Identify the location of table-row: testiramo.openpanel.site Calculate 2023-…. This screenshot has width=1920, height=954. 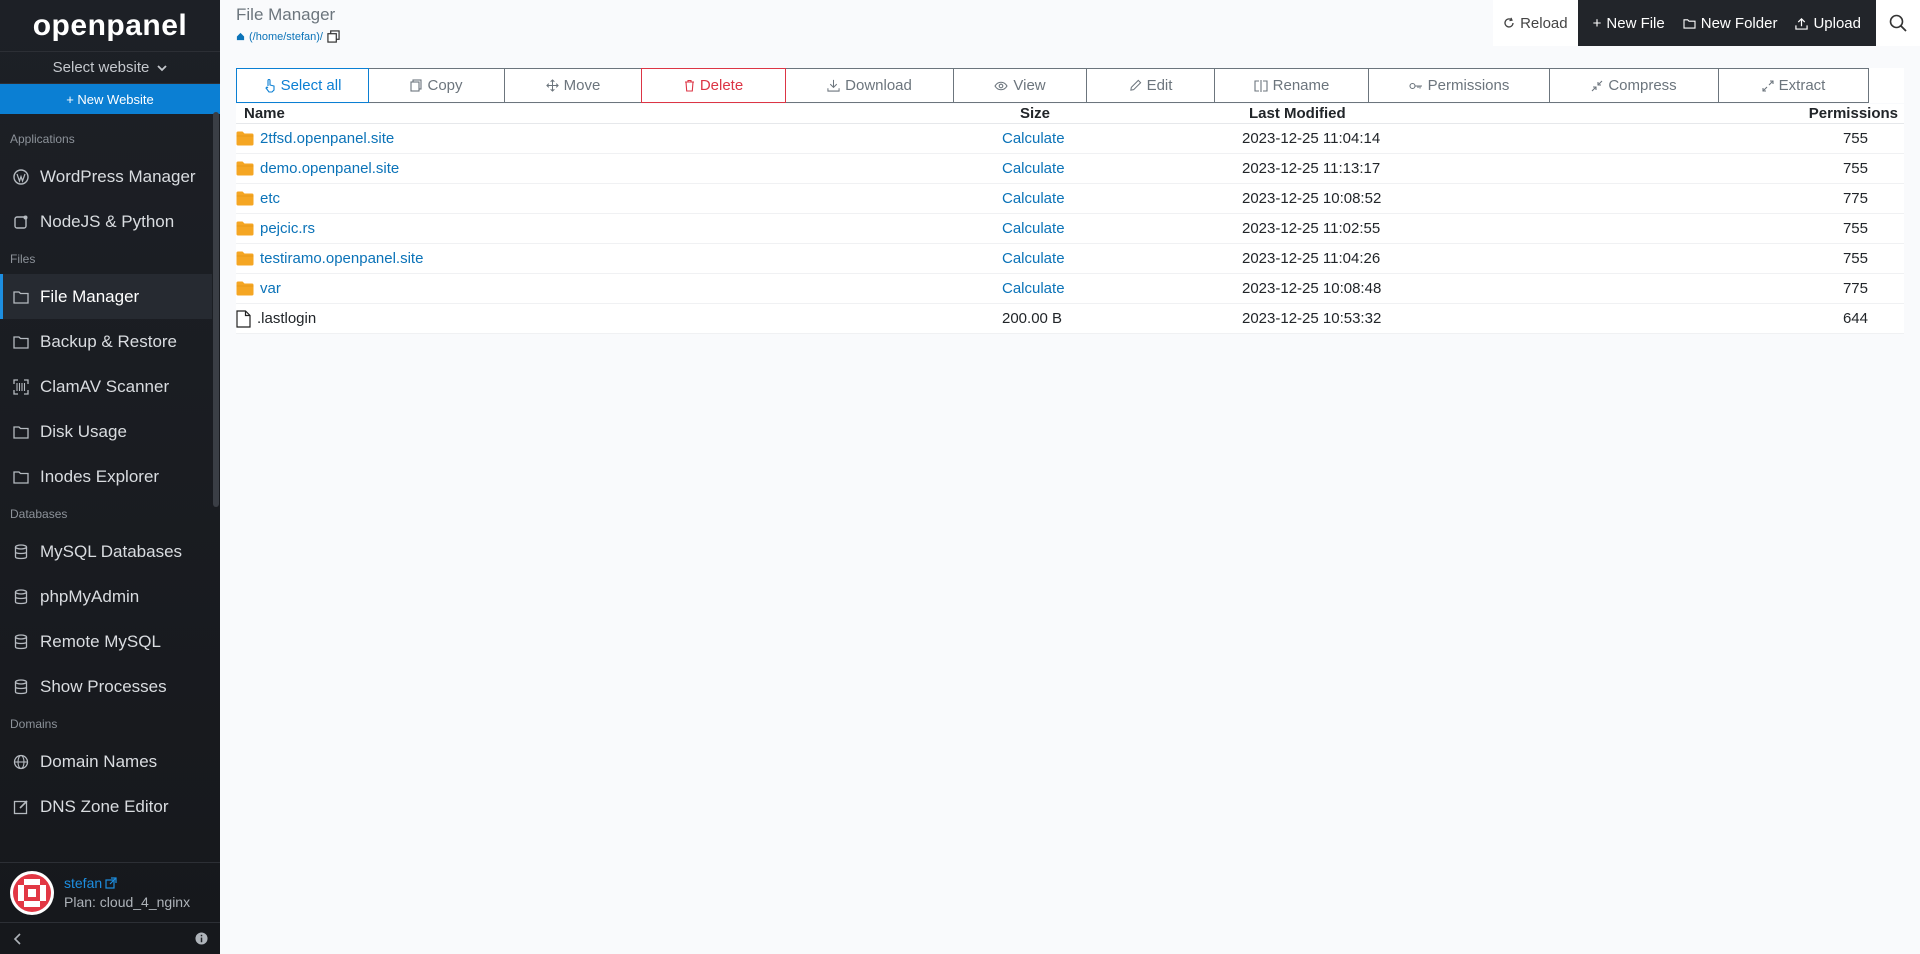
(1070, 259).